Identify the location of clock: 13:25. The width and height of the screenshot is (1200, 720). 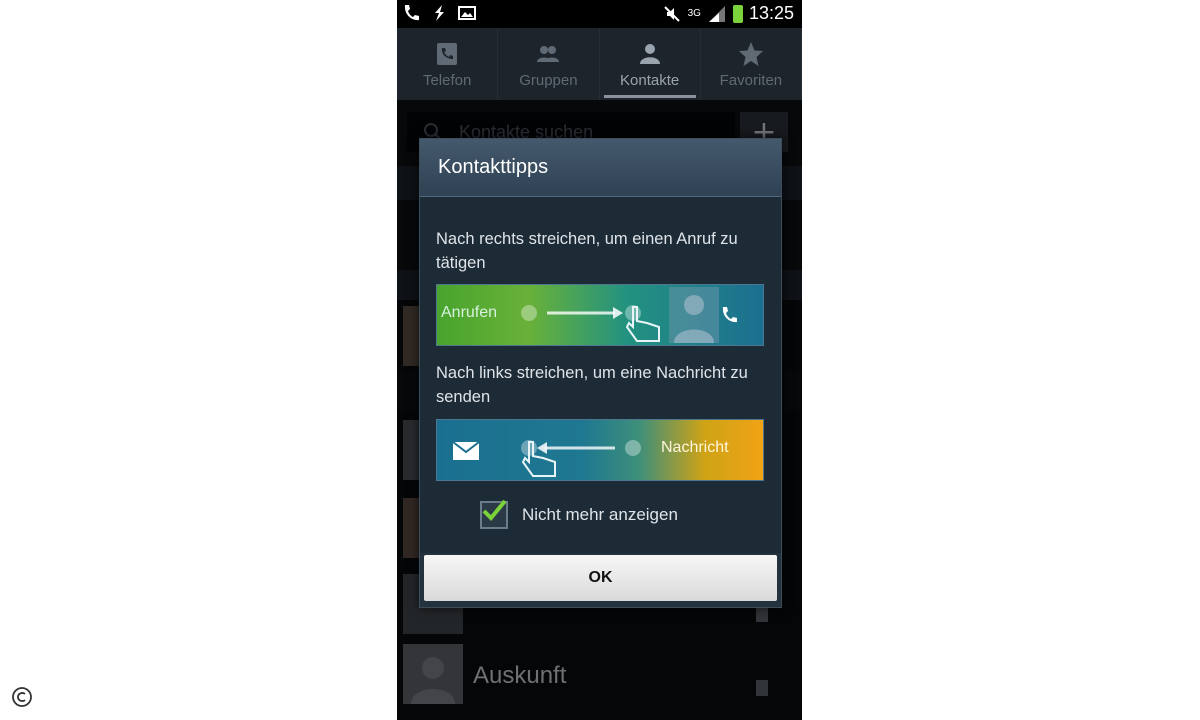
(771, 13).